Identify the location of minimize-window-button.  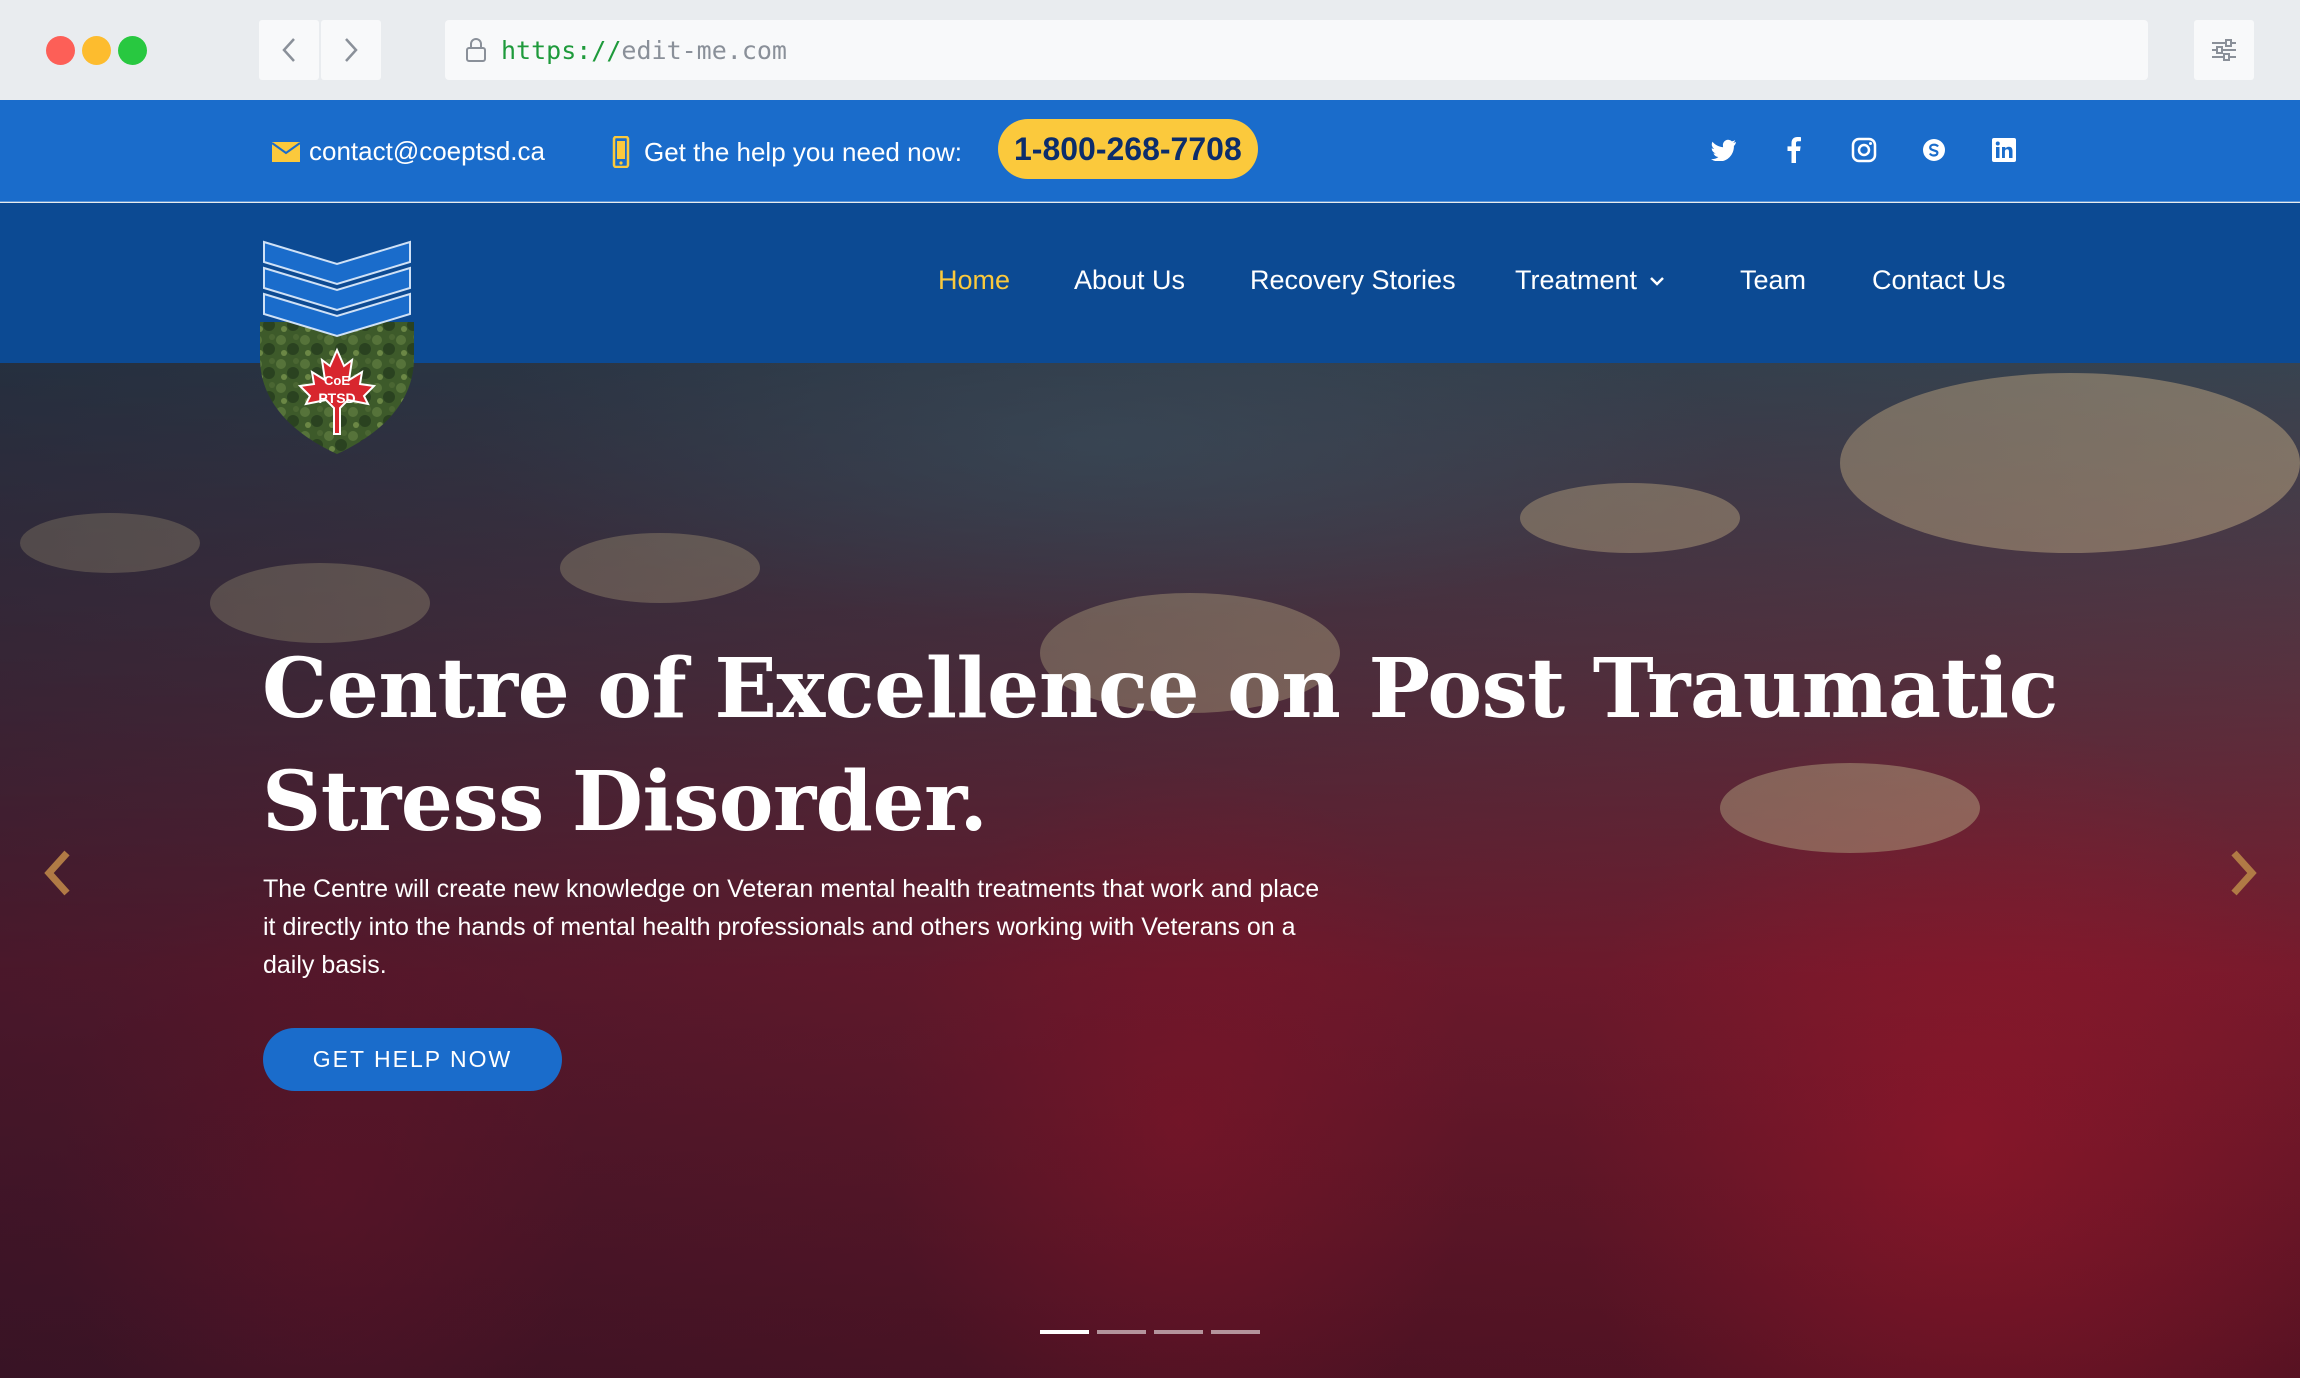
(96, 50).